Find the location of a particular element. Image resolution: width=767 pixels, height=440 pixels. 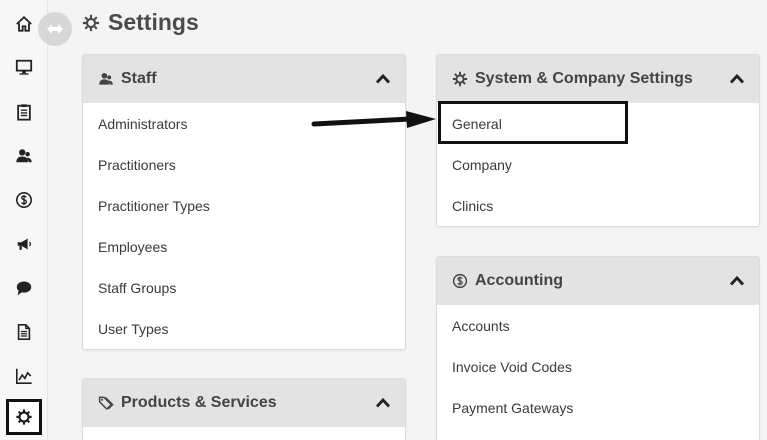

staff-item-staff-groups: Staff Groups is located at coordinates (244, 287).